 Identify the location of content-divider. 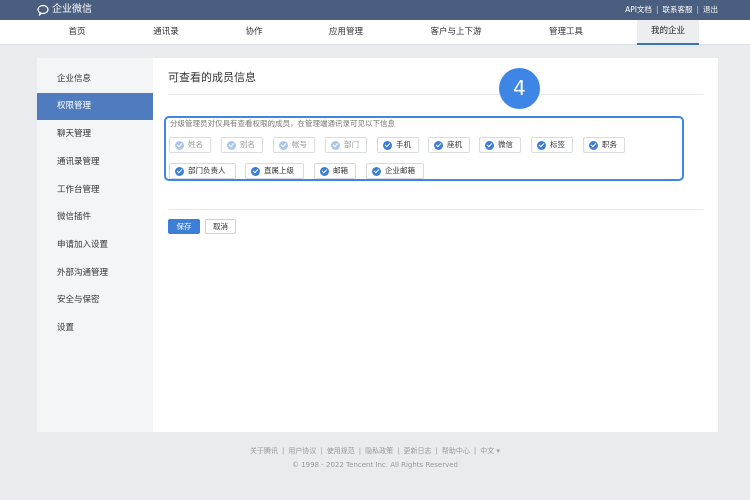
(435, 209).